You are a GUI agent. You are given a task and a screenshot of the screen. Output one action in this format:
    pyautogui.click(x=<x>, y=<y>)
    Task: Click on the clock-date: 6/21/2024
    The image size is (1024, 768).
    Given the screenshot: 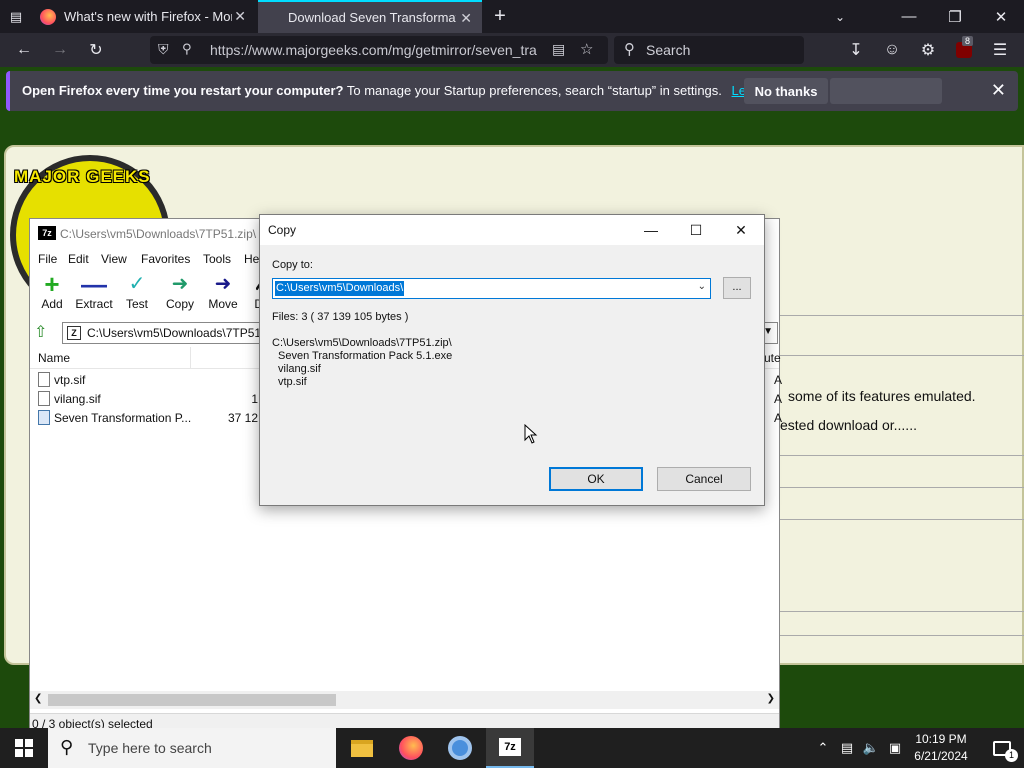 What is the action you would take?
    pyautogui.click(x=941, y=756)
    